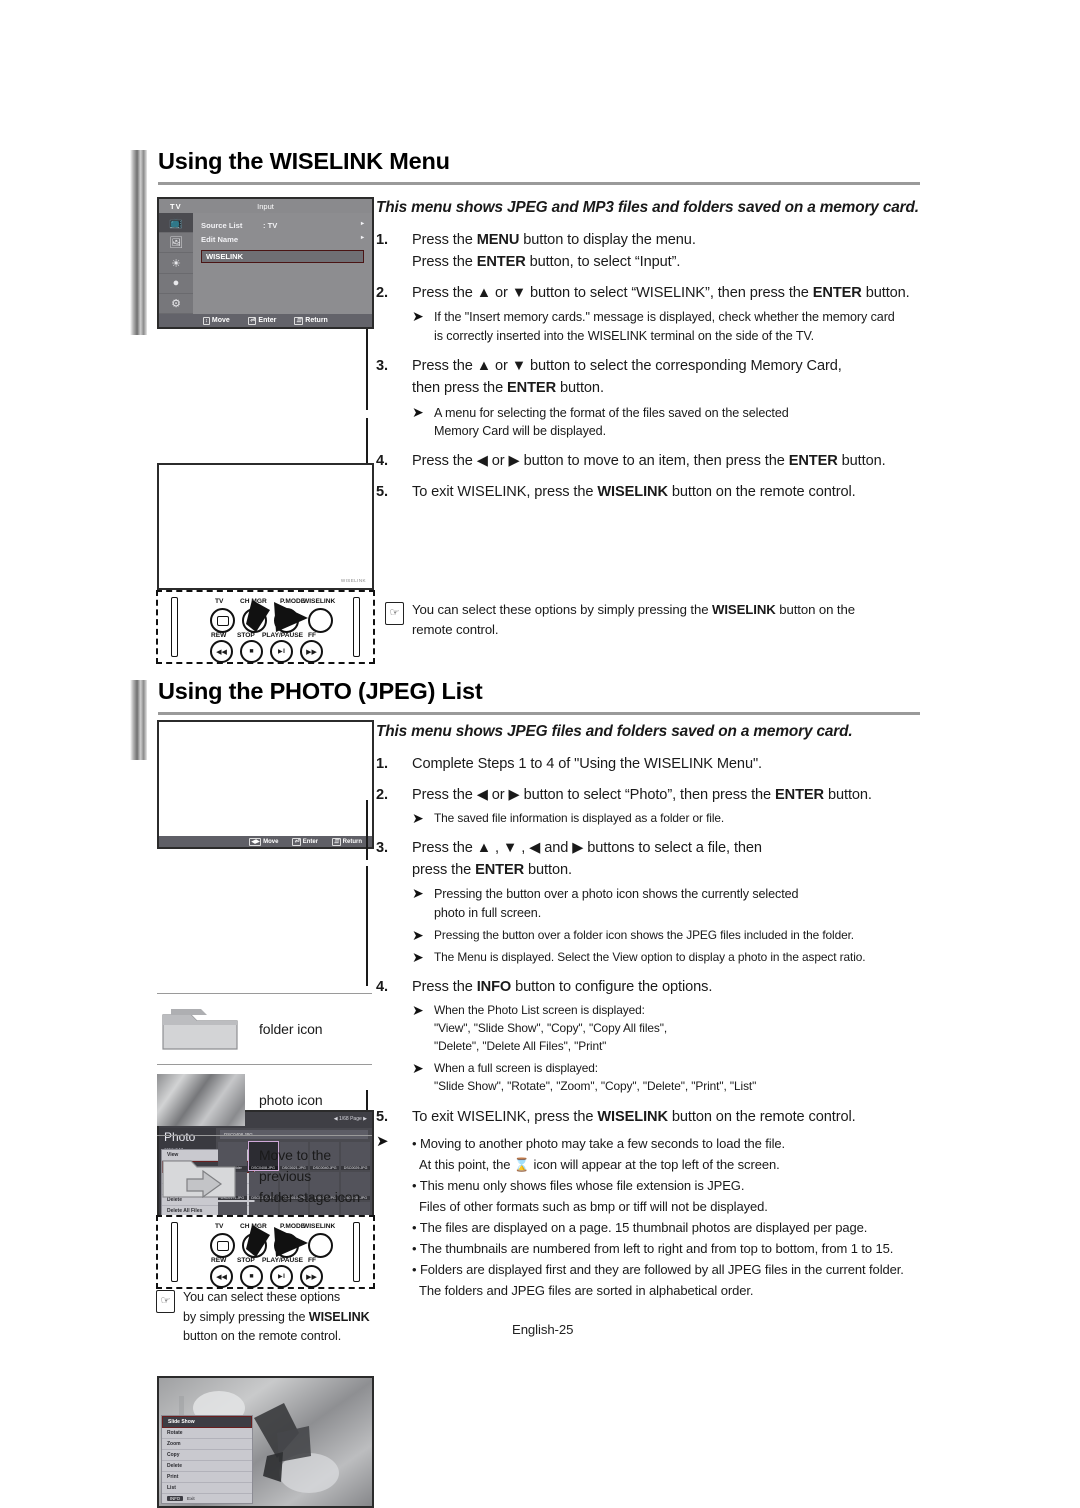 This screenshot has width=1080, height=1508. Describe the element at coordinates (207, 1498) in the screenshot. I see `menu-footer: INFO Exit` at that location.